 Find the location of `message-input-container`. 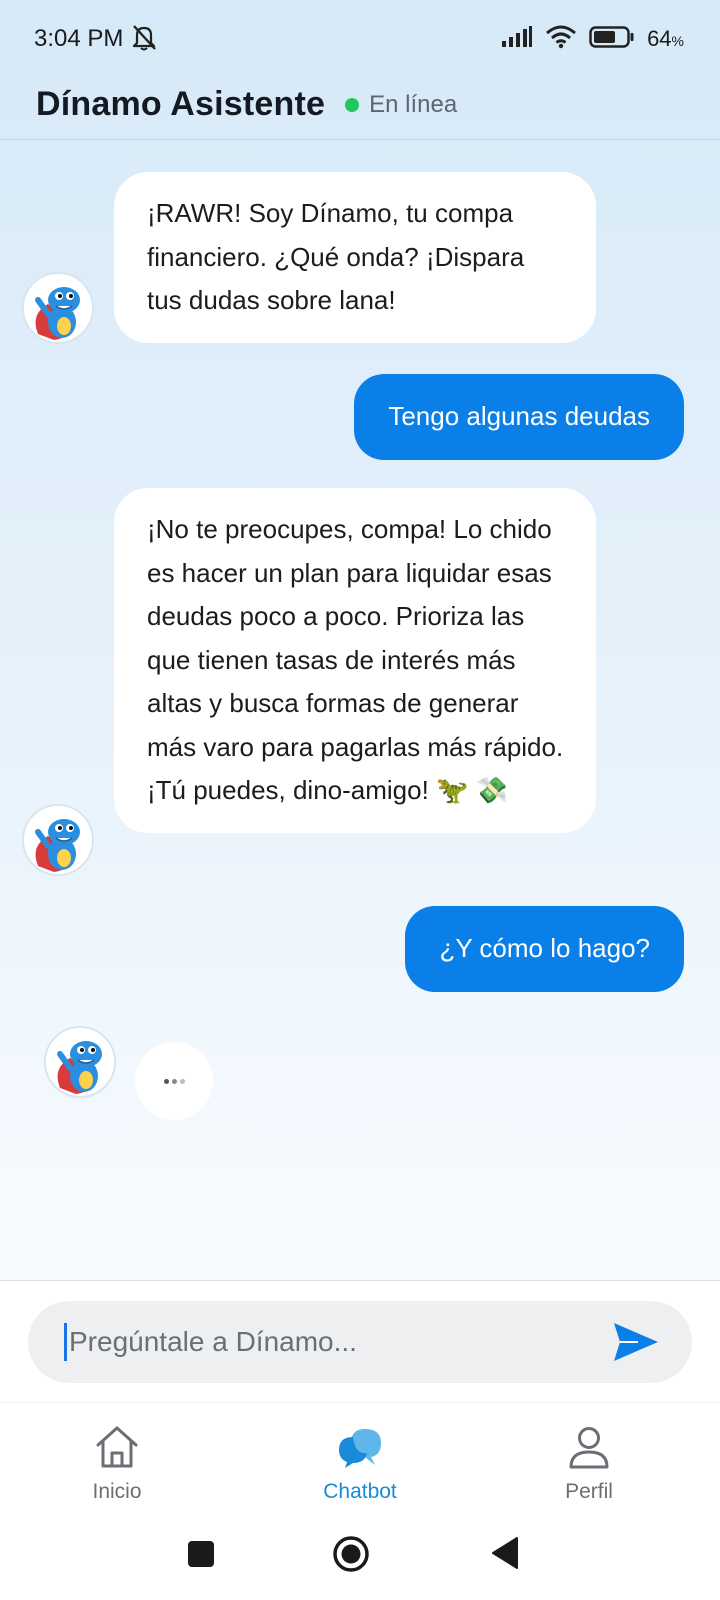

message-input-container is located at coordinates (360, 1342).